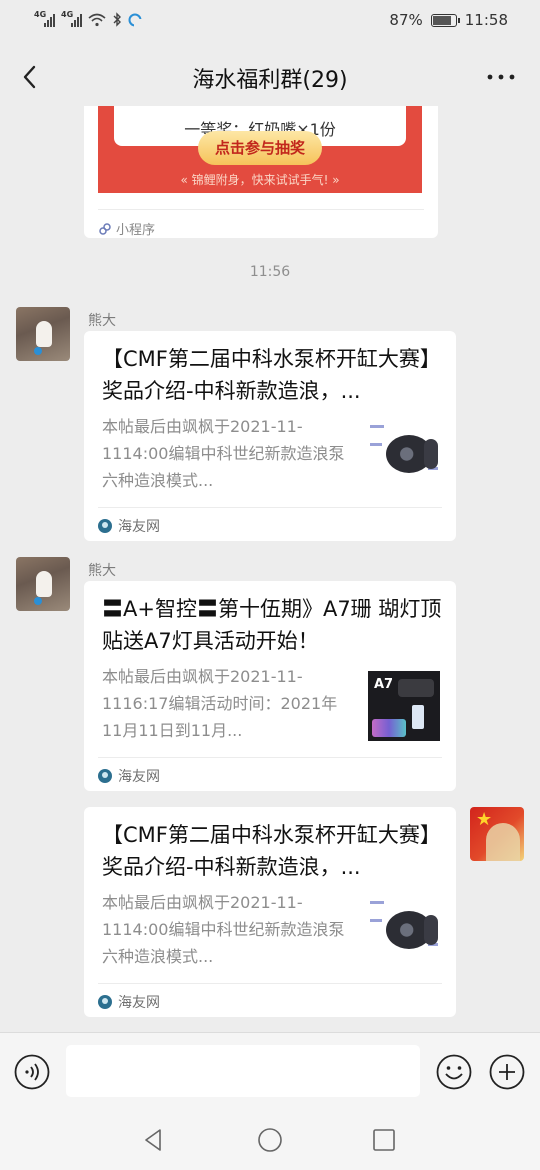 This screenshot has height=1170, width=540. I want to click on lottery-tagline: « 锦鲤附身，快来试试手气! », so click(260, 180).